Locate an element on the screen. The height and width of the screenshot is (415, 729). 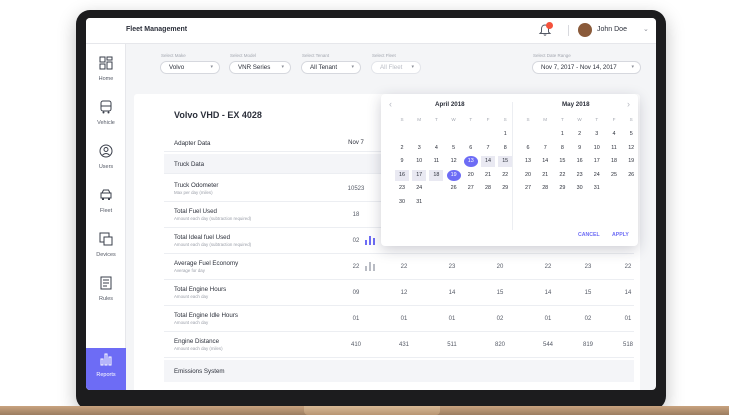
row-sublabel: Amount each day (miles) is located at coordinates (198, 348).